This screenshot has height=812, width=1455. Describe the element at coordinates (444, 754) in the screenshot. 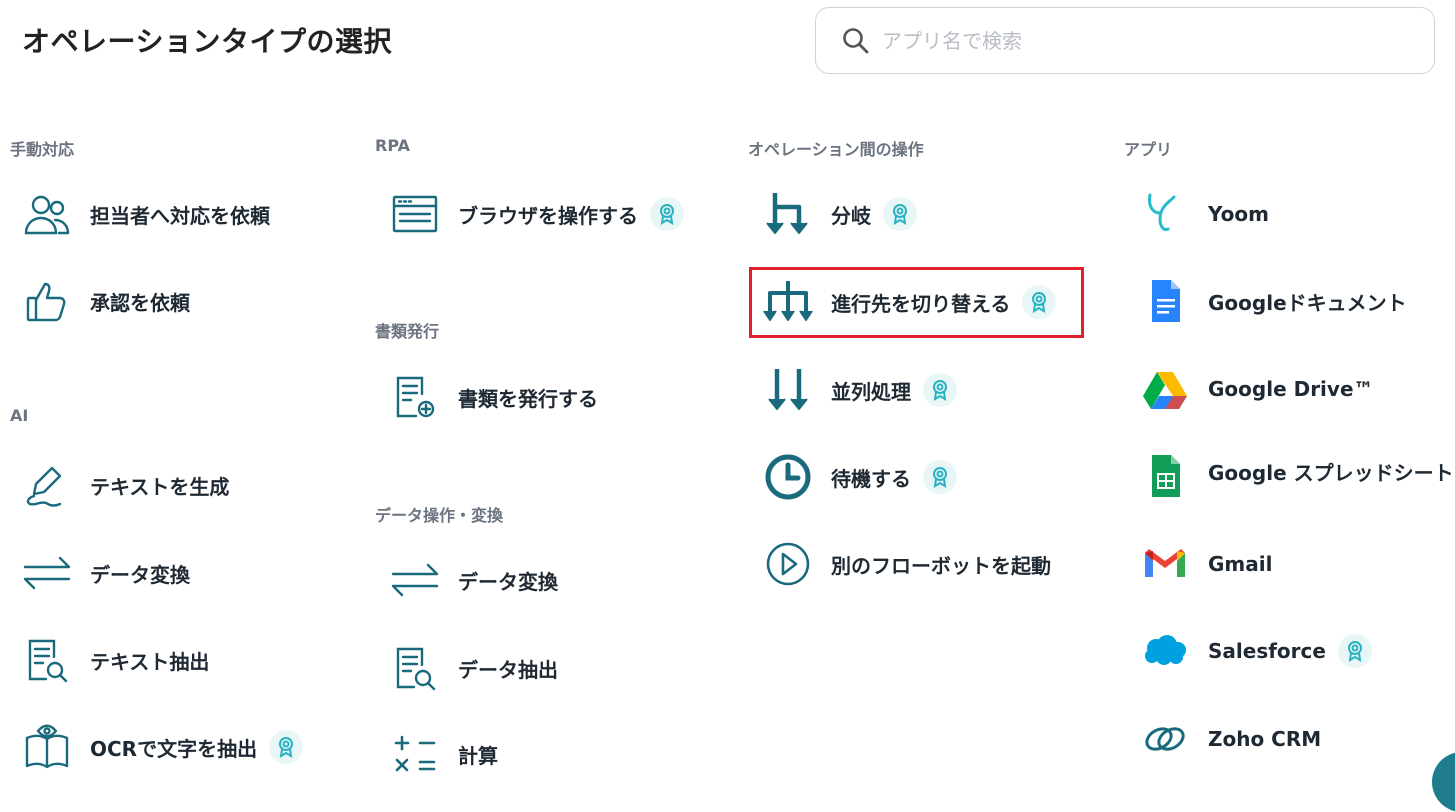

I see `operation-item-calculate: 計算` at that location.